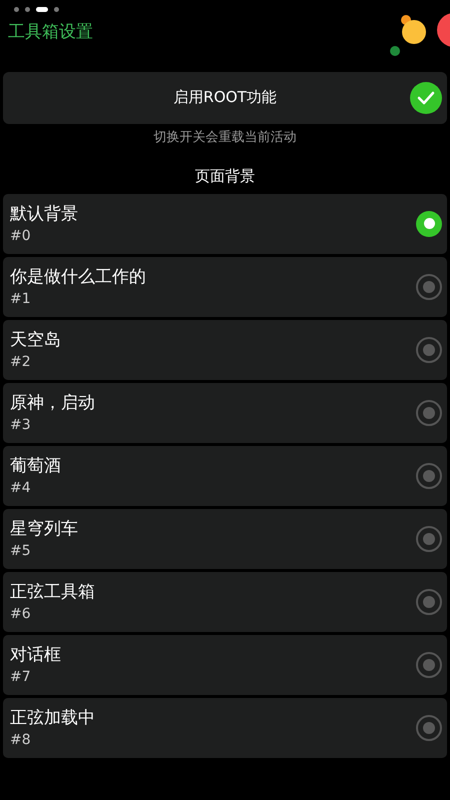 This screenshot has height=800, width=450. I want to click on option-number: #5, so click(20, 551).